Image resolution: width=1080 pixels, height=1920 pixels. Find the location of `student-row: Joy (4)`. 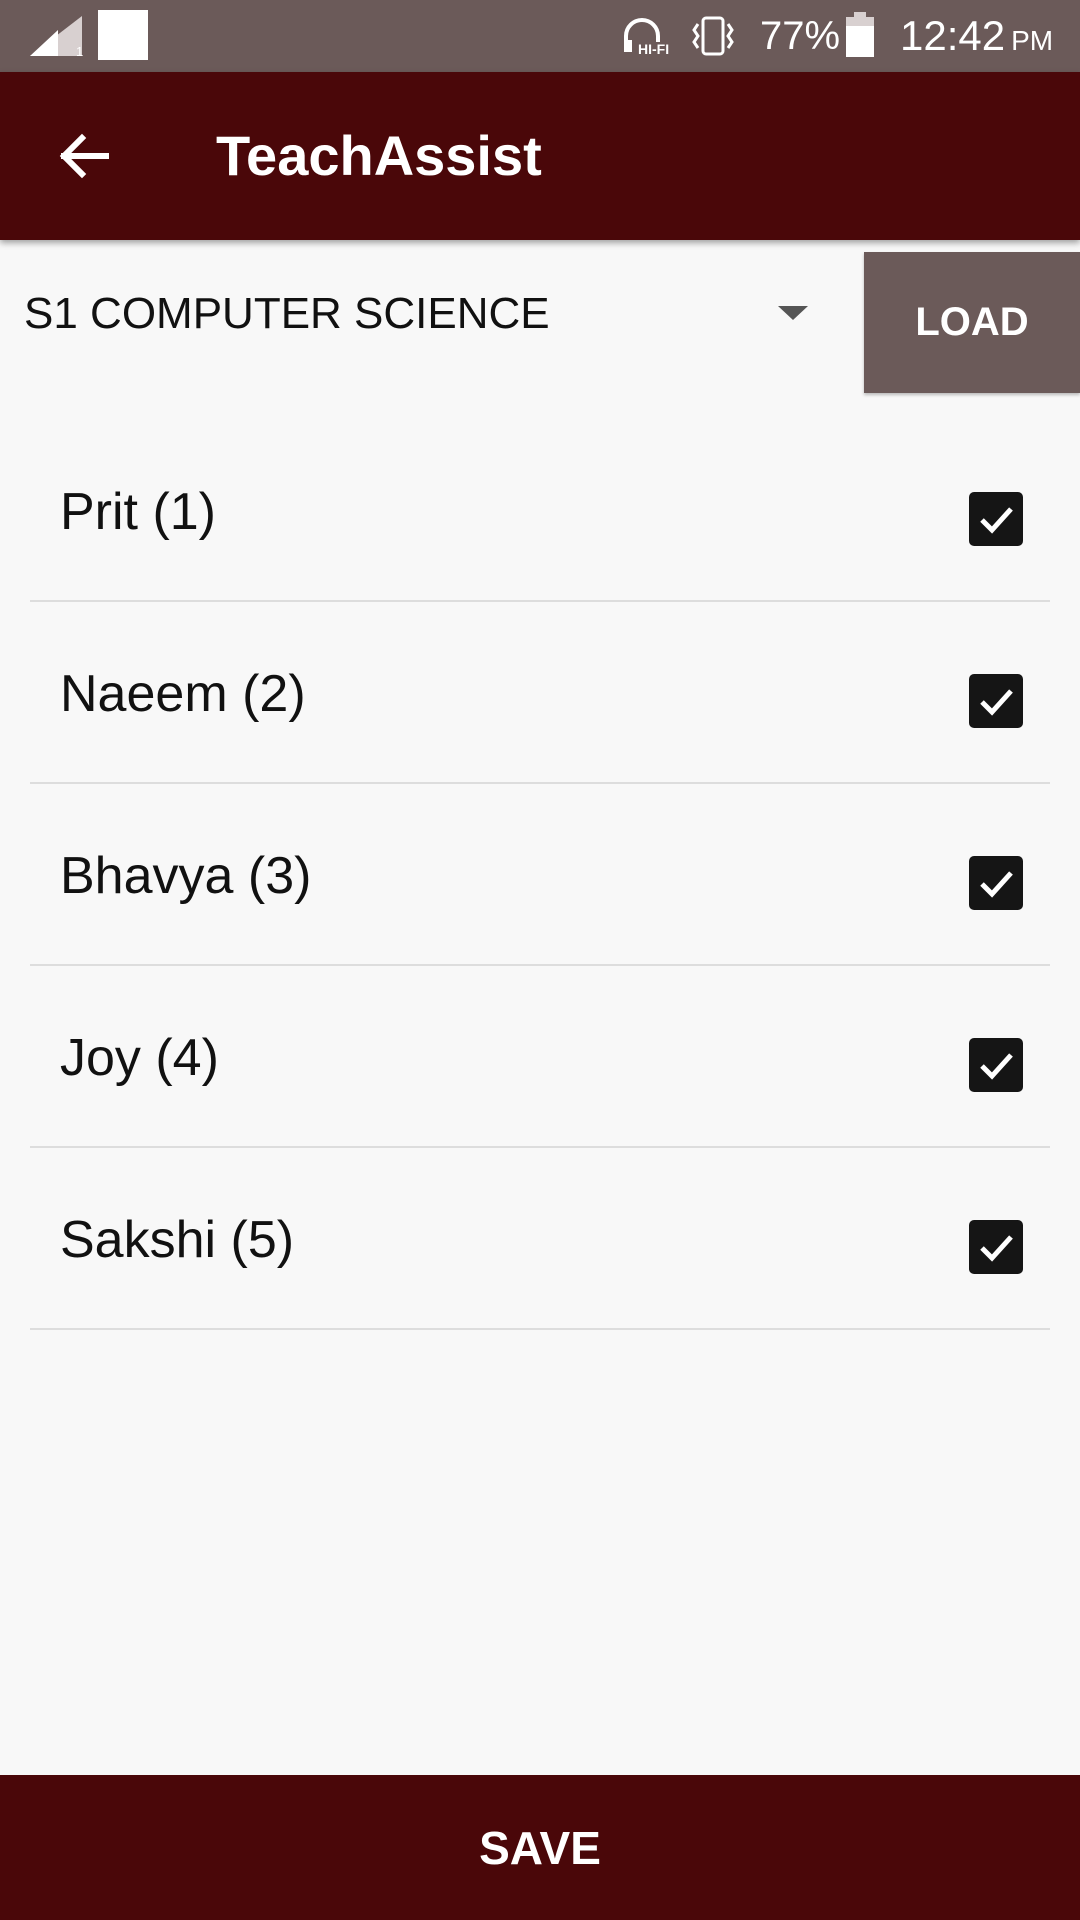

student-row: Joy (4) is located at coordinates (540, 1057).